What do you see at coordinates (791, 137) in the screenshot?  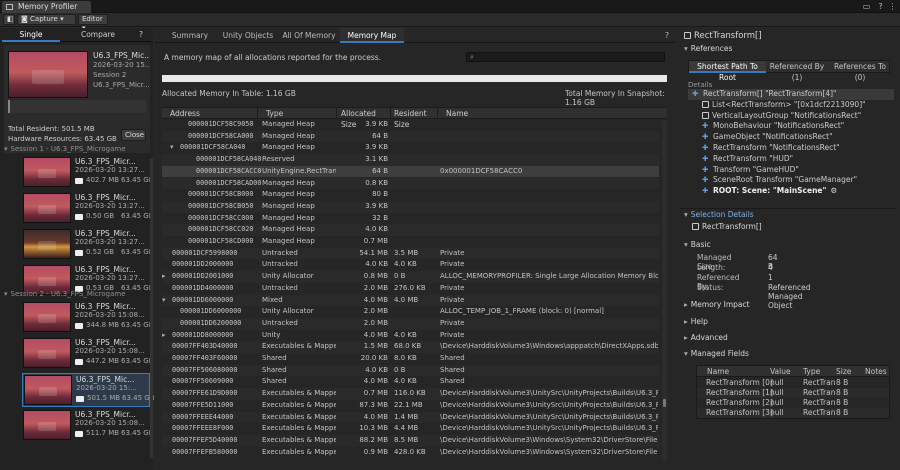 I see `reference-node: ✚ GameObject "NotificationsRect"` at bounding box center [791, 137].